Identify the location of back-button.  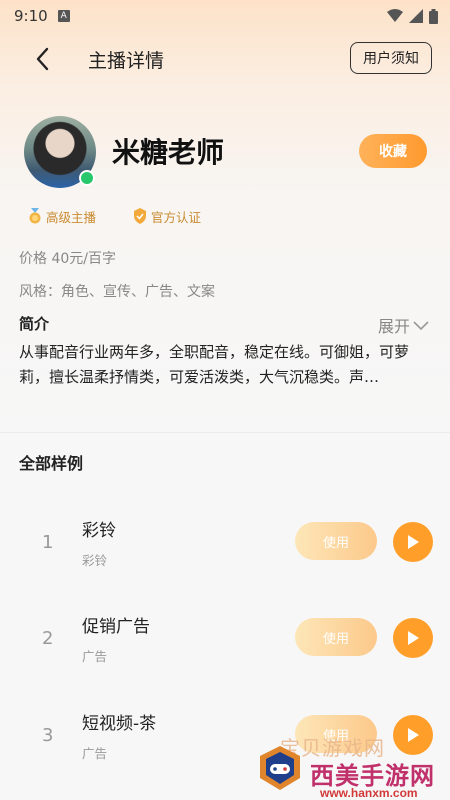
(43, 59).